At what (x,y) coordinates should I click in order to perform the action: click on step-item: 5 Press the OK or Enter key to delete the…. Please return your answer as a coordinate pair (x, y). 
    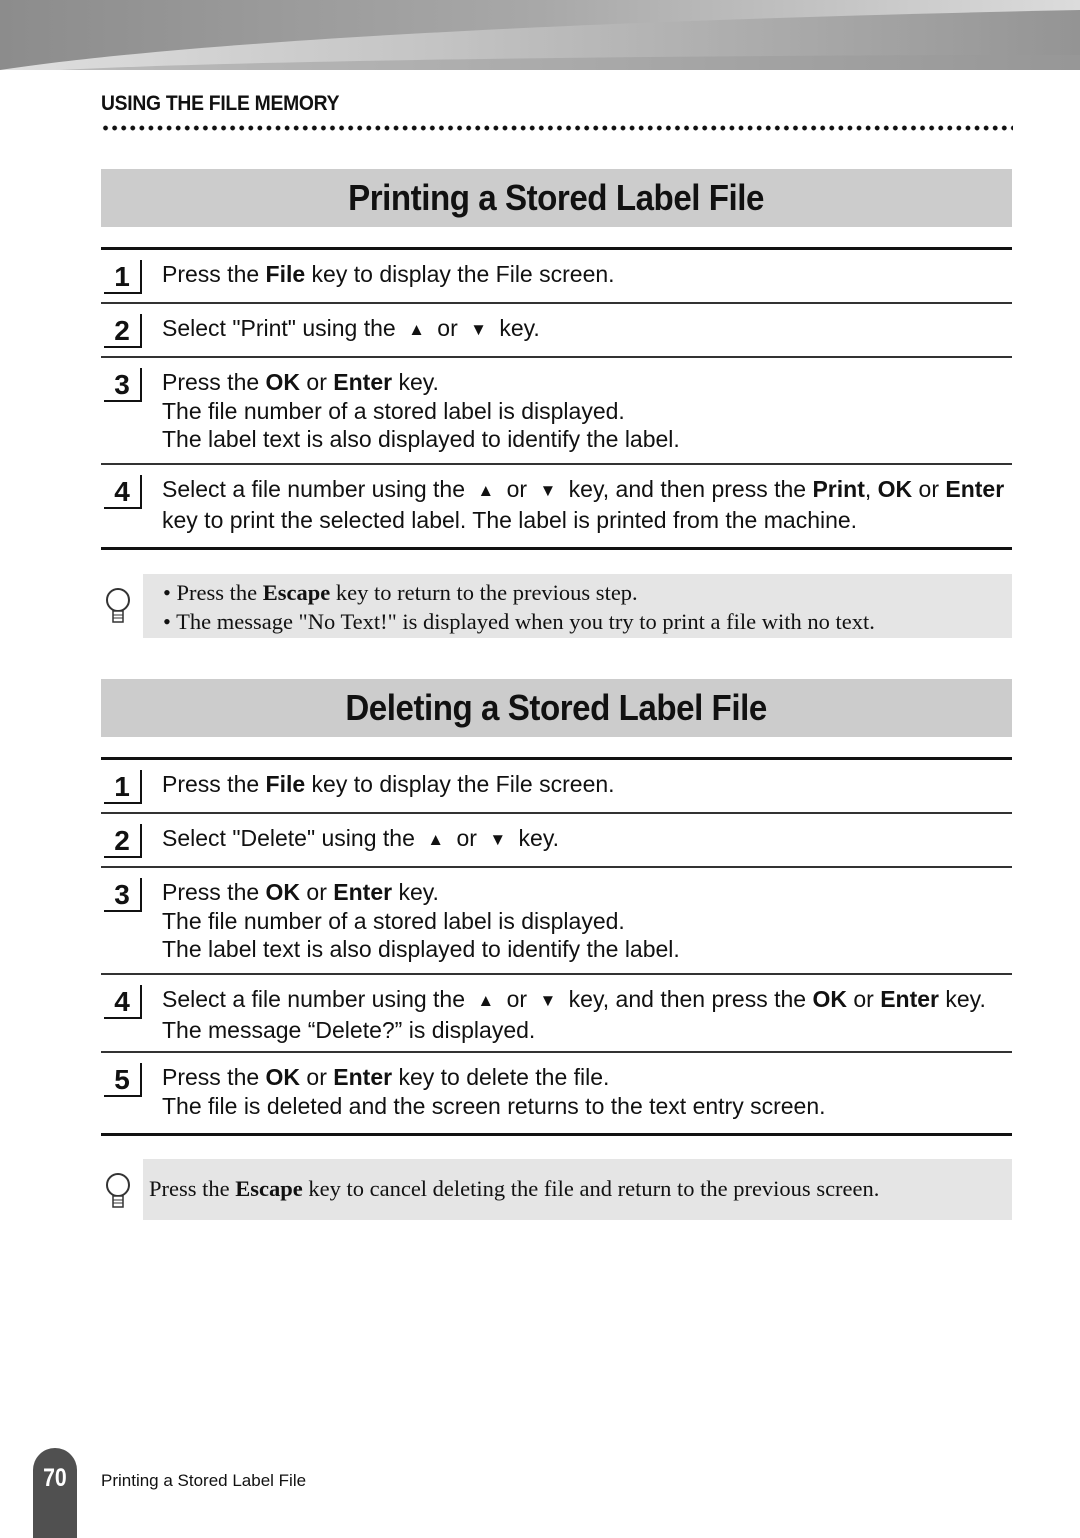
    Looking at the image, I should click on (556, 1093).